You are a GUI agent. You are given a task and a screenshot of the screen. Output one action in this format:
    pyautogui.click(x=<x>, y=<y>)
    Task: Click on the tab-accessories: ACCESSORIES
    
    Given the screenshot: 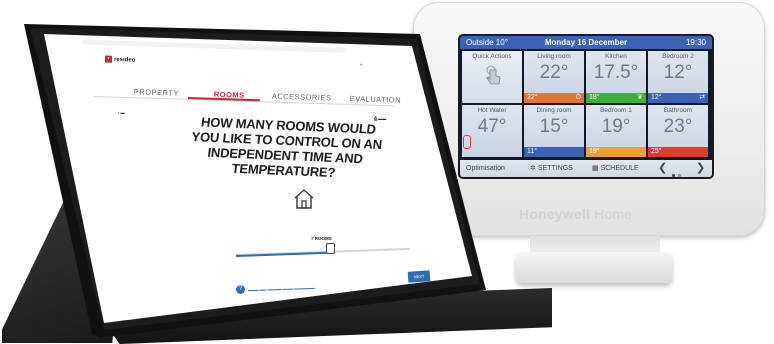 What is the action you would take?
    pyautogui.click(x=302, y=97)
    